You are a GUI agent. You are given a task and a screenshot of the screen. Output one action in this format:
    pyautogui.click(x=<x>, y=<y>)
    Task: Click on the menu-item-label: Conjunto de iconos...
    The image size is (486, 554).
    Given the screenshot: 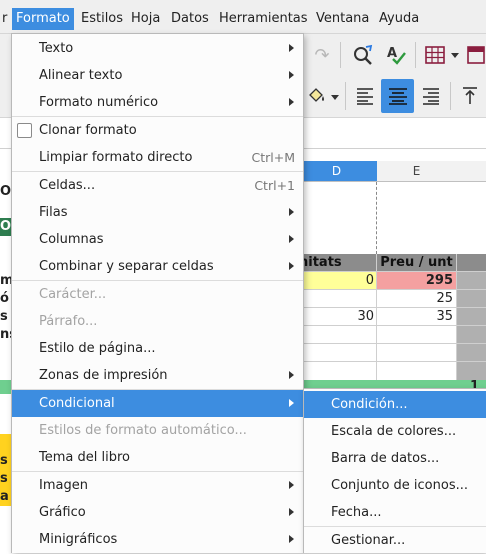 What is the action you would take?
    pyautogui.click(x=400, y=485)
    